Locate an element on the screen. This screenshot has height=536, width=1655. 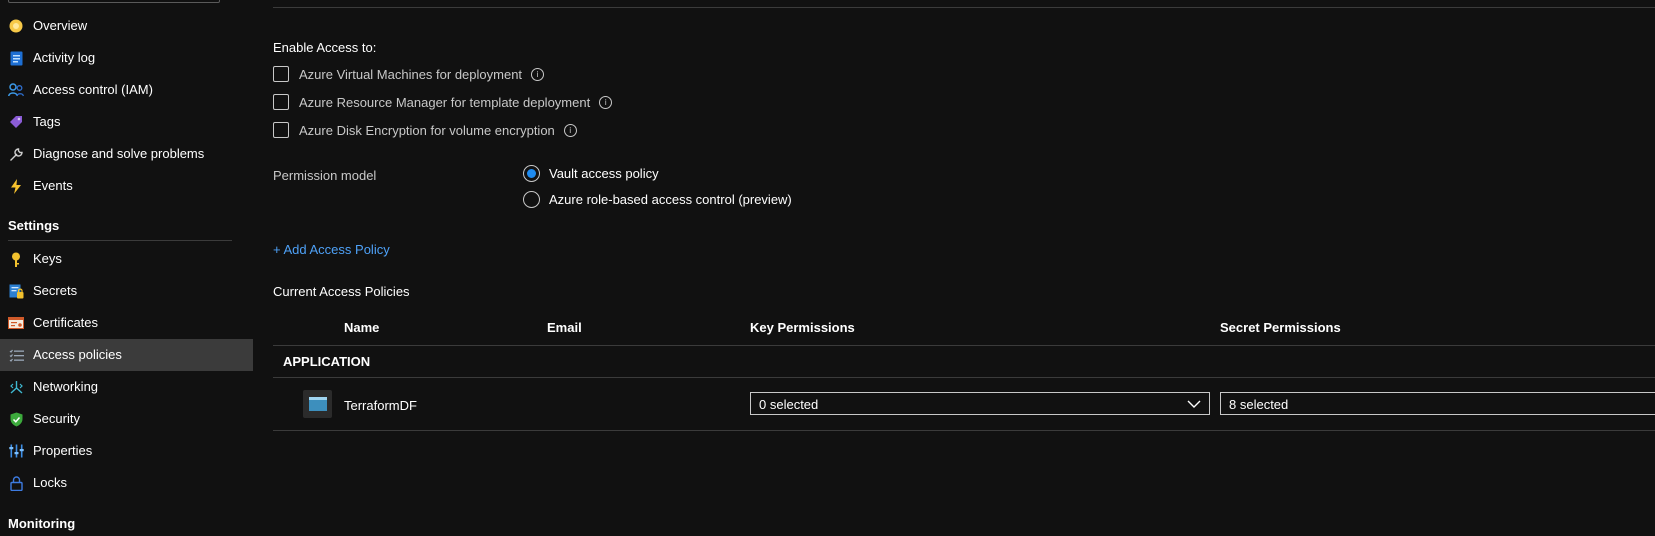
permission-model-label: Permission model is located at coordinates (325, 175).